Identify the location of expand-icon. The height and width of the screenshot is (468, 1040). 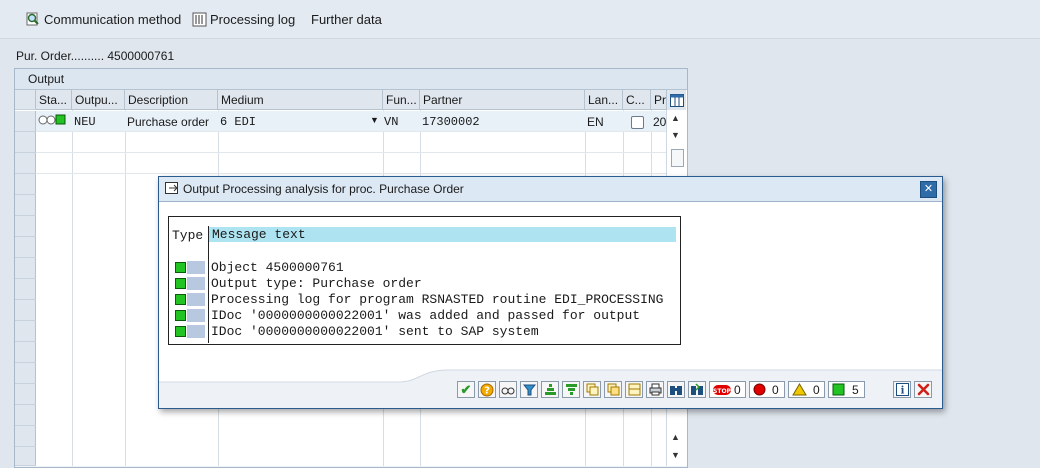
(592, 389).